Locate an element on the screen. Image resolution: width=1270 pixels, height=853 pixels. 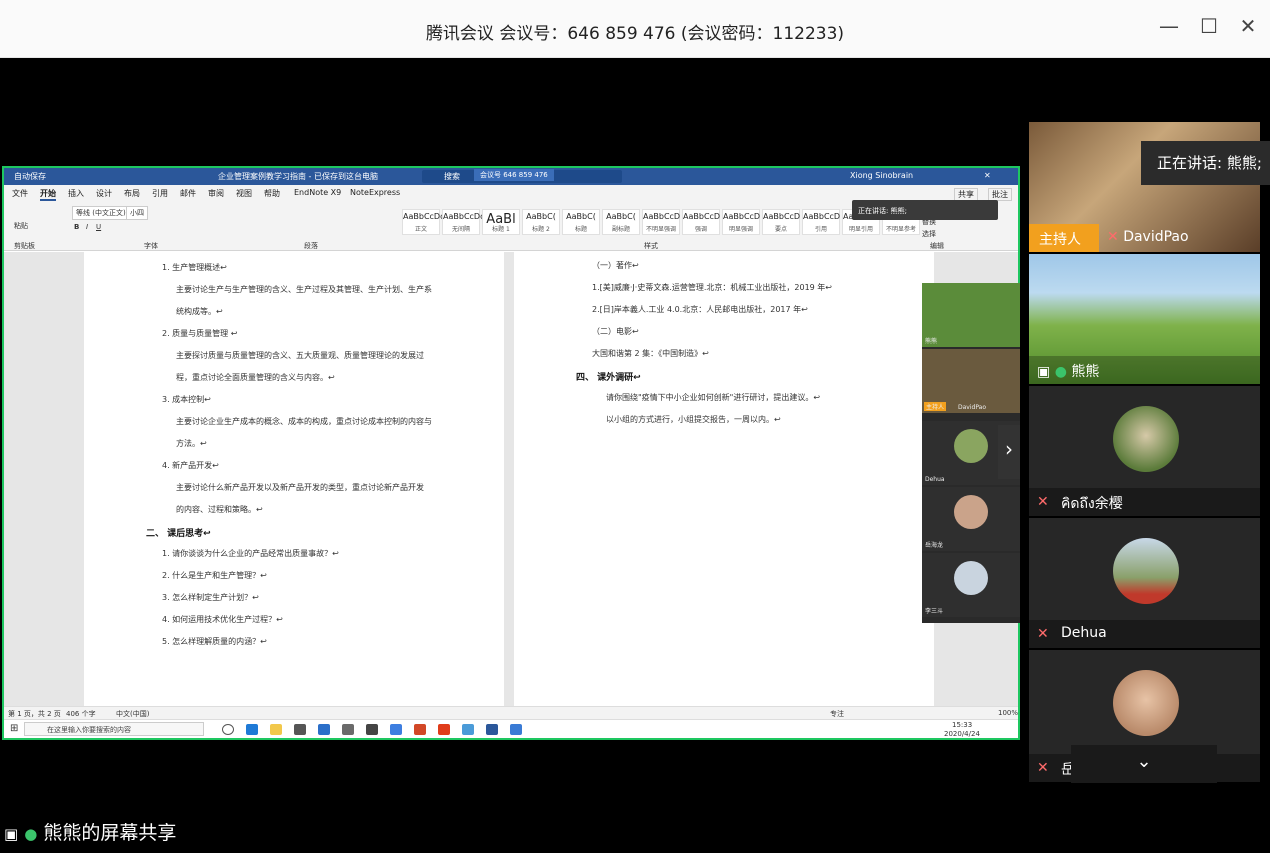
doc-paragraph: 2. 质量与质量管理 ↩ is located at coordinates (200, 333).